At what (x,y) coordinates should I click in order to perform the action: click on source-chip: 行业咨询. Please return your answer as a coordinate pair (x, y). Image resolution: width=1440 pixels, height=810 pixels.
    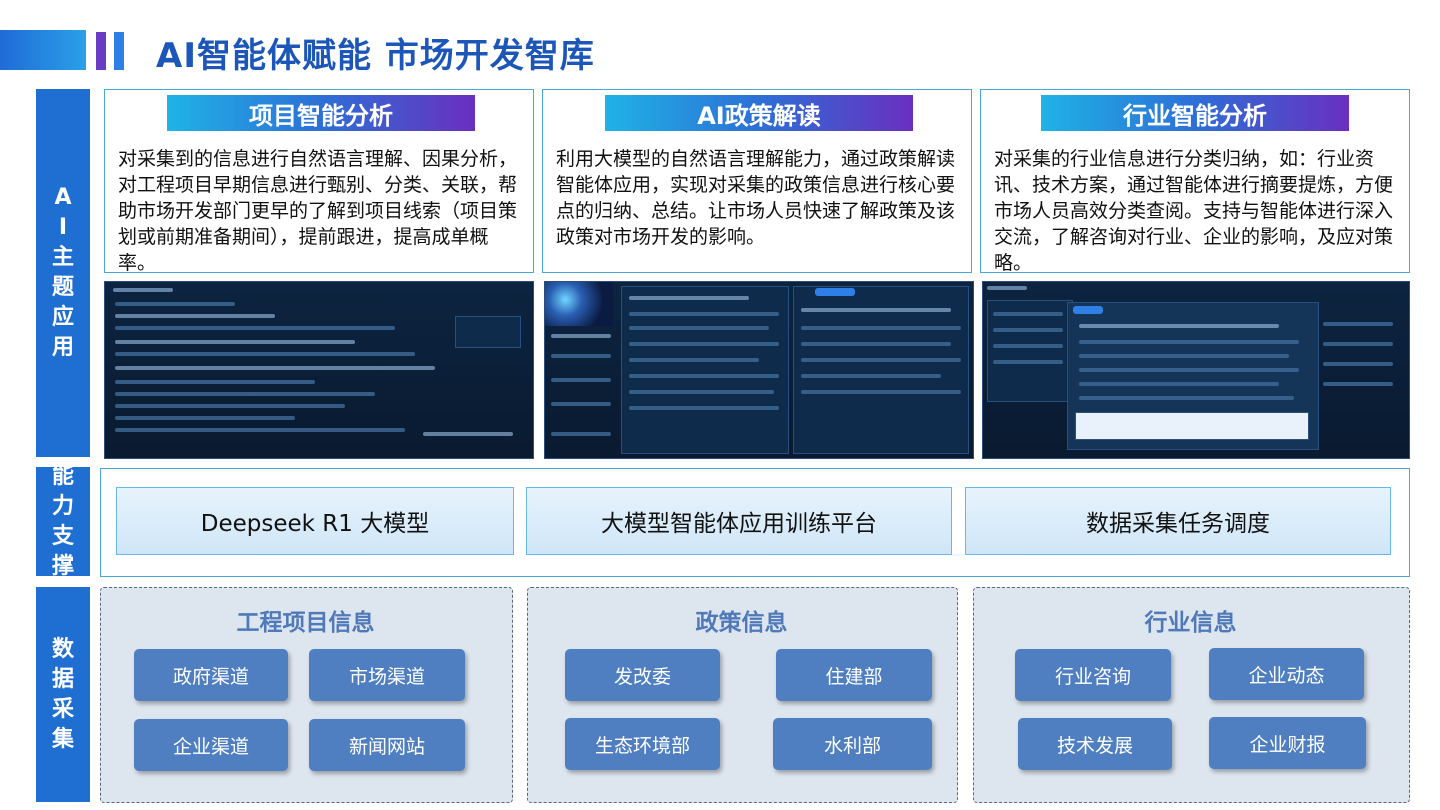
    Looking at the image, I should click on (1093, 675).